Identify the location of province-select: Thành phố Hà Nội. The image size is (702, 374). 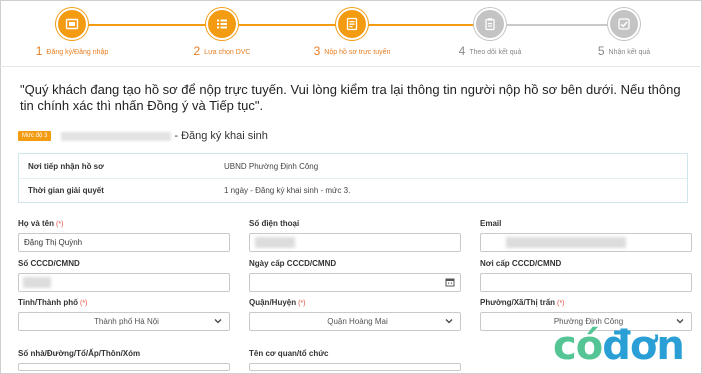
(124, 321).